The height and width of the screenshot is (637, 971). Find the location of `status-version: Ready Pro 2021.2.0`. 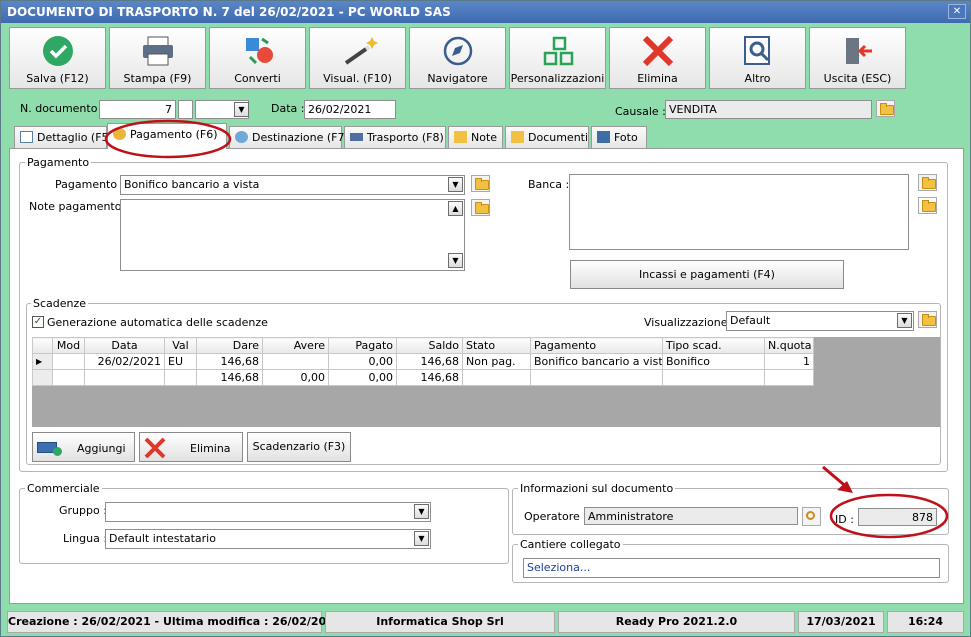

status-version: Ready Pro 2021.2.0 is located at coordinates (676, 622).